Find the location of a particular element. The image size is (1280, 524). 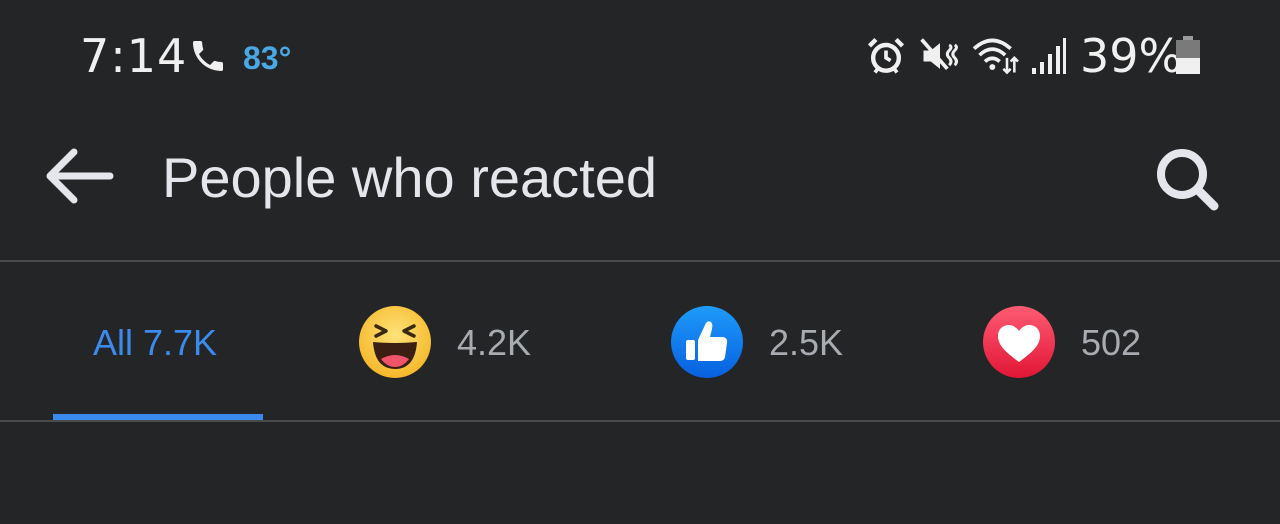

tab-all-label: All 7.7K is located at coordinates (155, 342).